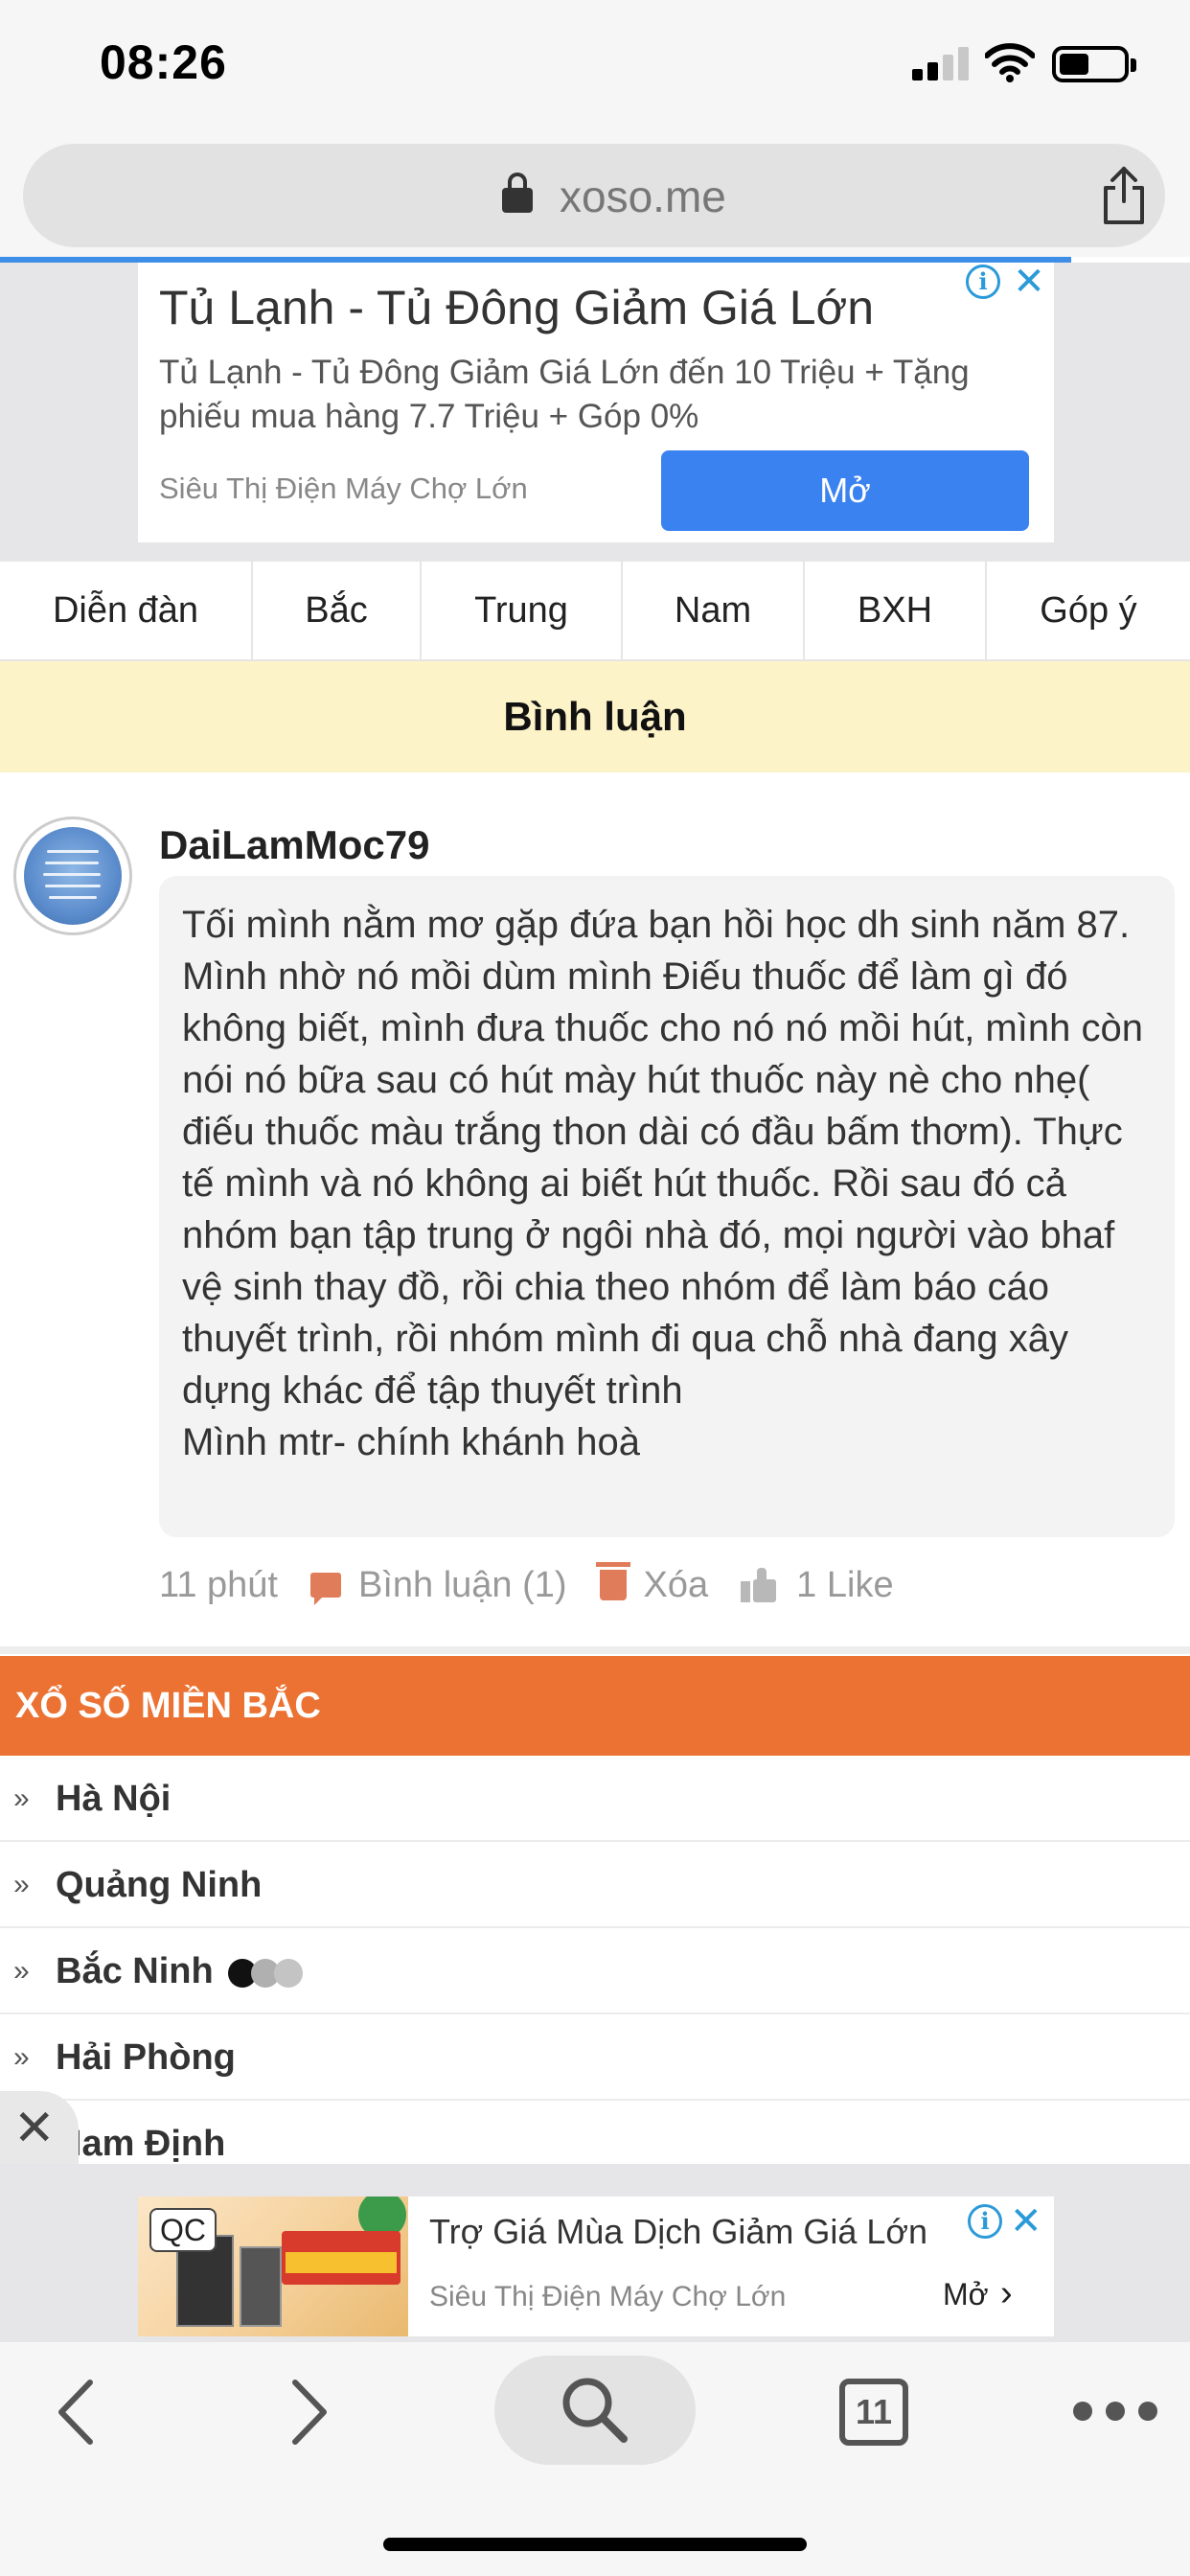  What do you see at coordinates (35, 2128) in the screenshot?
I see `close-icon: ✕` at bounding box center [35, 2128].